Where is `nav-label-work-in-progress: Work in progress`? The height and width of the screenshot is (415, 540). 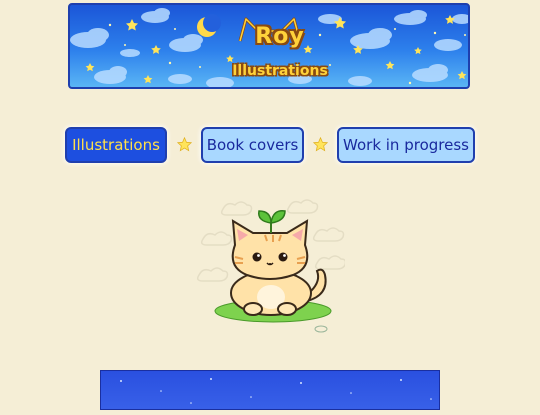 nav-label-work-in-progress: Work in progress is located at coordinates (406, 145).